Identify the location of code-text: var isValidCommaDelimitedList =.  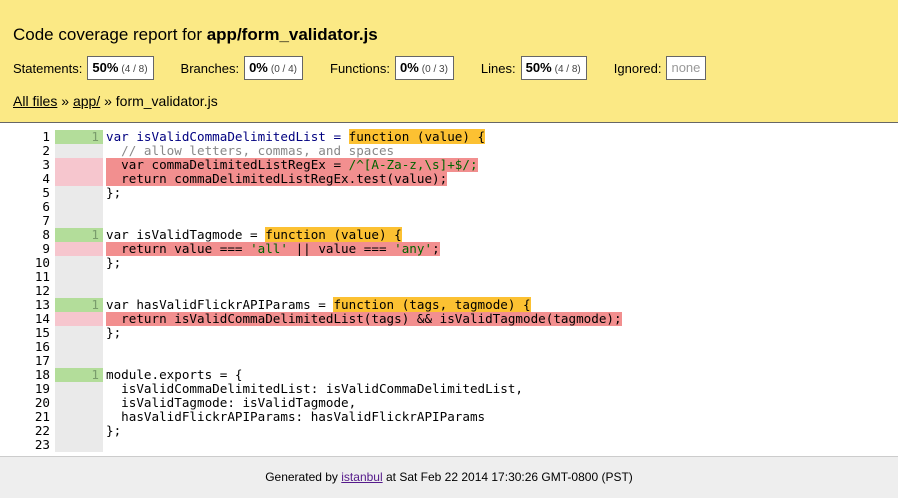
(227, 136).